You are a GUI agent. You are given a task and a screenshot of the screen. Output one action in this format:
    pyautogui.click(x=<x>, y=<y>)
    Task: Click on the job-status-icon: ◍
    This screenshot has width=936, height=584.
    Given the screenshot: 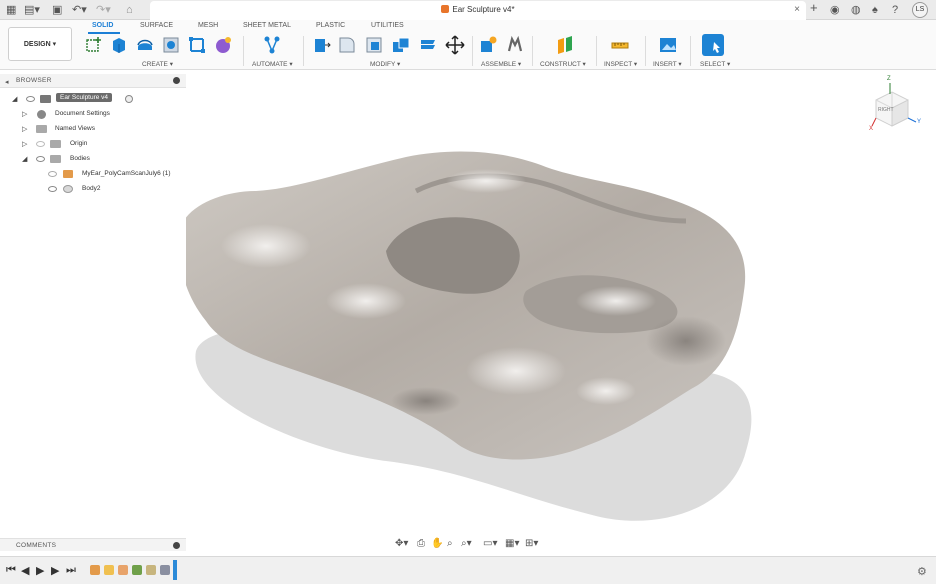 What is the action you would take?
    pyautogui.click(x=856, y=10)
    